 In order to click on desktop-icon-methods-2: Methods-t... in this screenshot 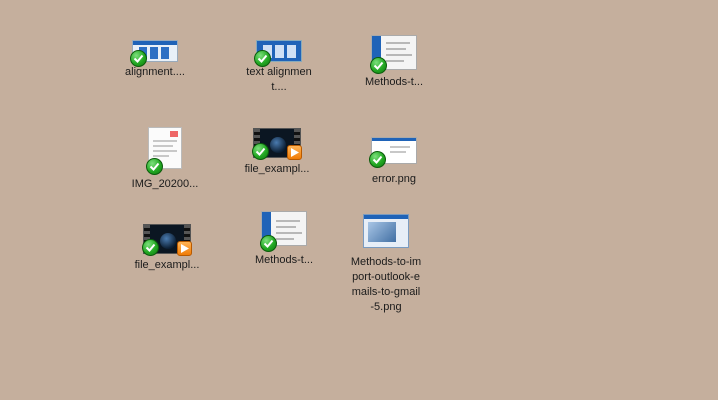, I will do `click(284, 239)`.